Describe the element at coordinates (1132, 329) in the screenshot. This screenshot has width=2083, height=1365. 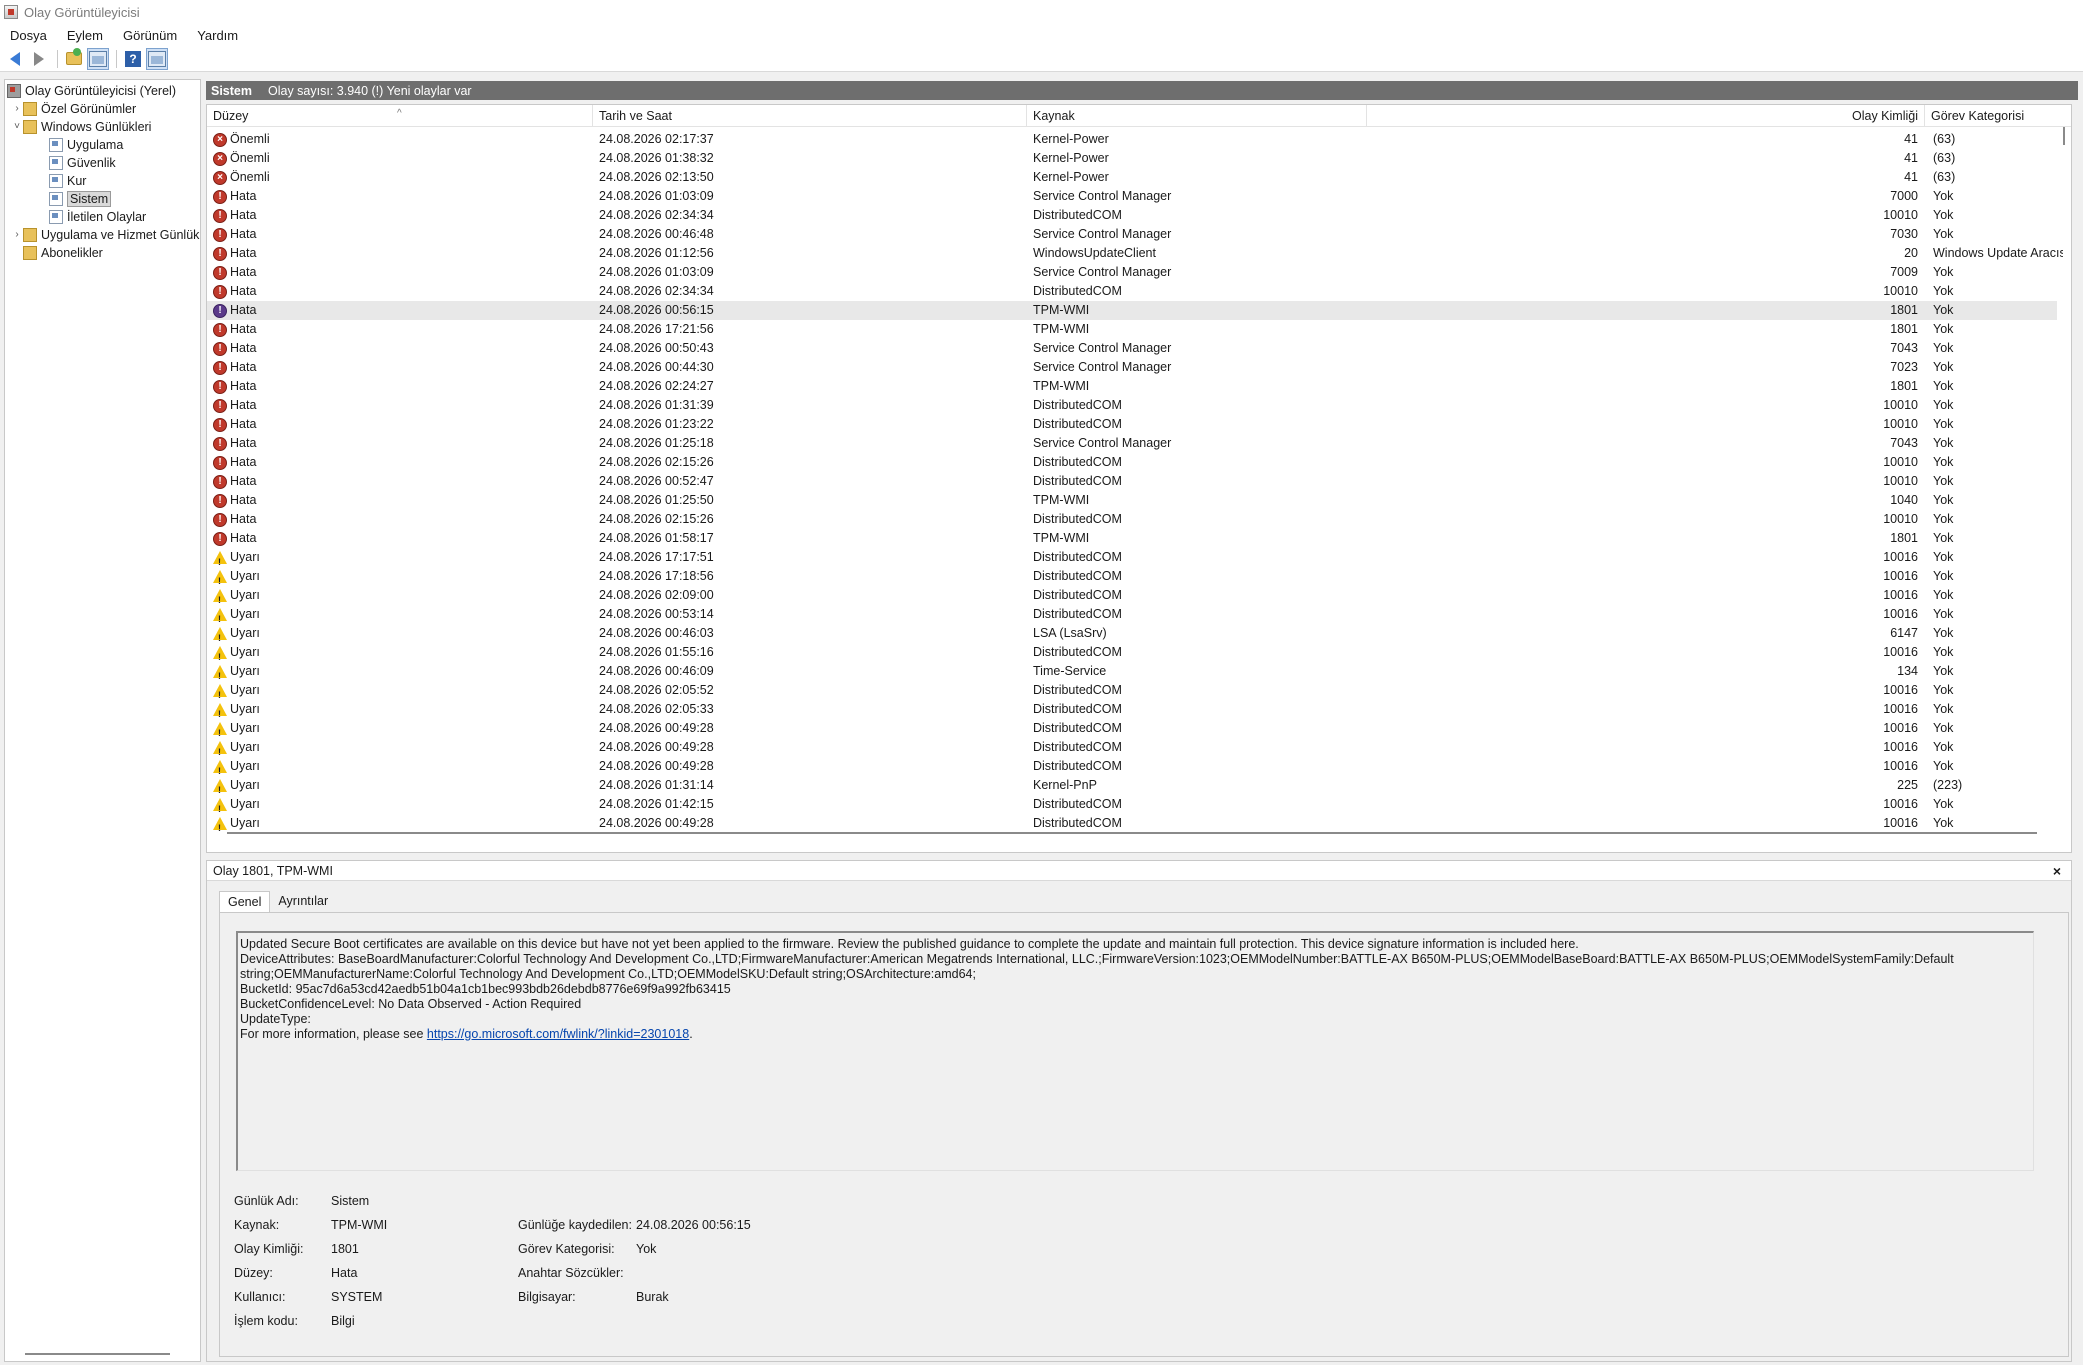
I see `table-row: ! Hata 24.08.2026 17:21:56 TPM-WMI 1801 Yok` at that location.